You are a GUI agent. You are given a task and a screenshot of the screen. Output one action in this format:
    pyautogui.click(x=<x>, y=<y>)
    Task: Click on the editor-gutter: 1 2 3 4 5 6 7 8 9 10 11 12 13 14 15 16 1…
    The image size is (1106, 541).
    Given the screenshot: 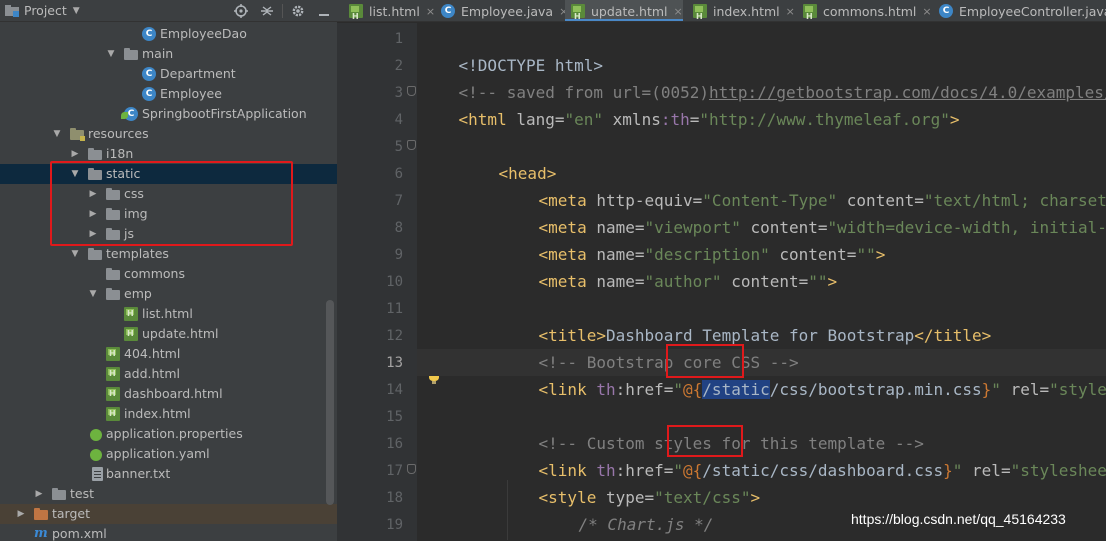 What is the action you would take?
    pyautogui.click(x=388, y=282)
    